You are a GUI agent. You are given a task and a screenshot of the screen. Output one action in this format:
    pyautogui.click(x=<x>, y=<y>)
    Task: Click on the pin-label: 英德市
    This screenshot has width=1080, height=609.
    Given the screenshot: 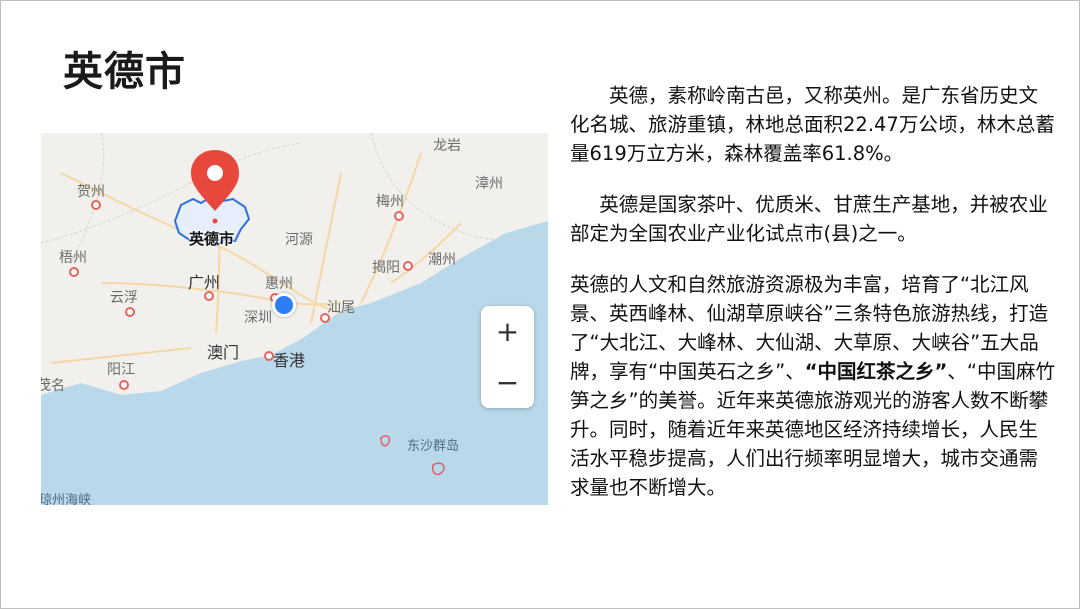 What is the action you would take?
    pyautogui.click(x=212, y=239)
    